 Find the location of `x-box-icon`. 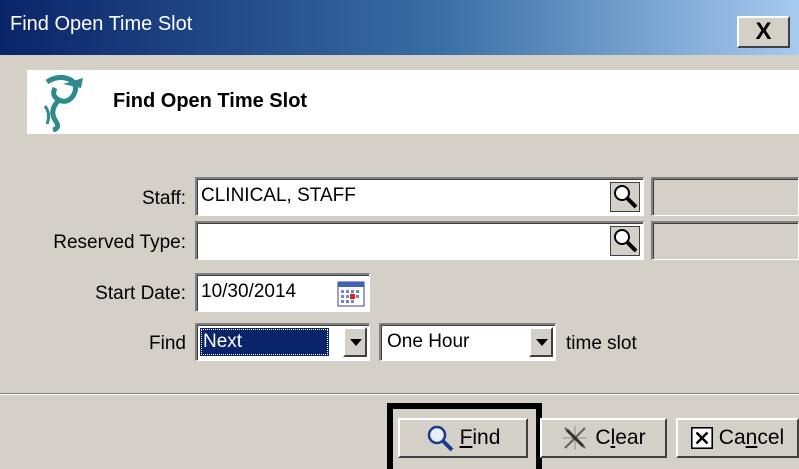

x-box-icon is located at coordinates (701, 438).